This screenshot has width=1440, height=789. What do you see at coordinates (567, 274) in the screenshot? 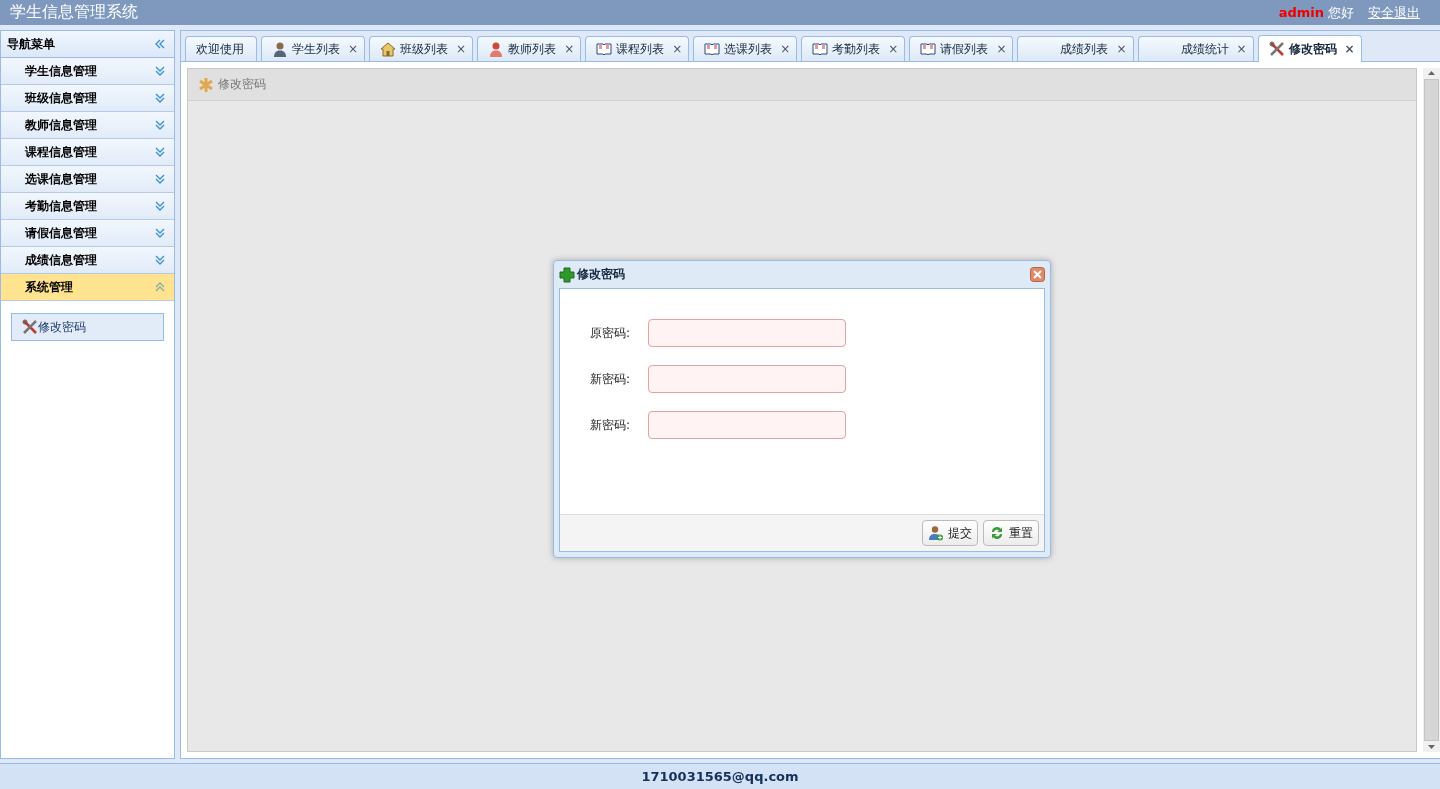
I see `plus-icon` at bounding box center [567, 274].